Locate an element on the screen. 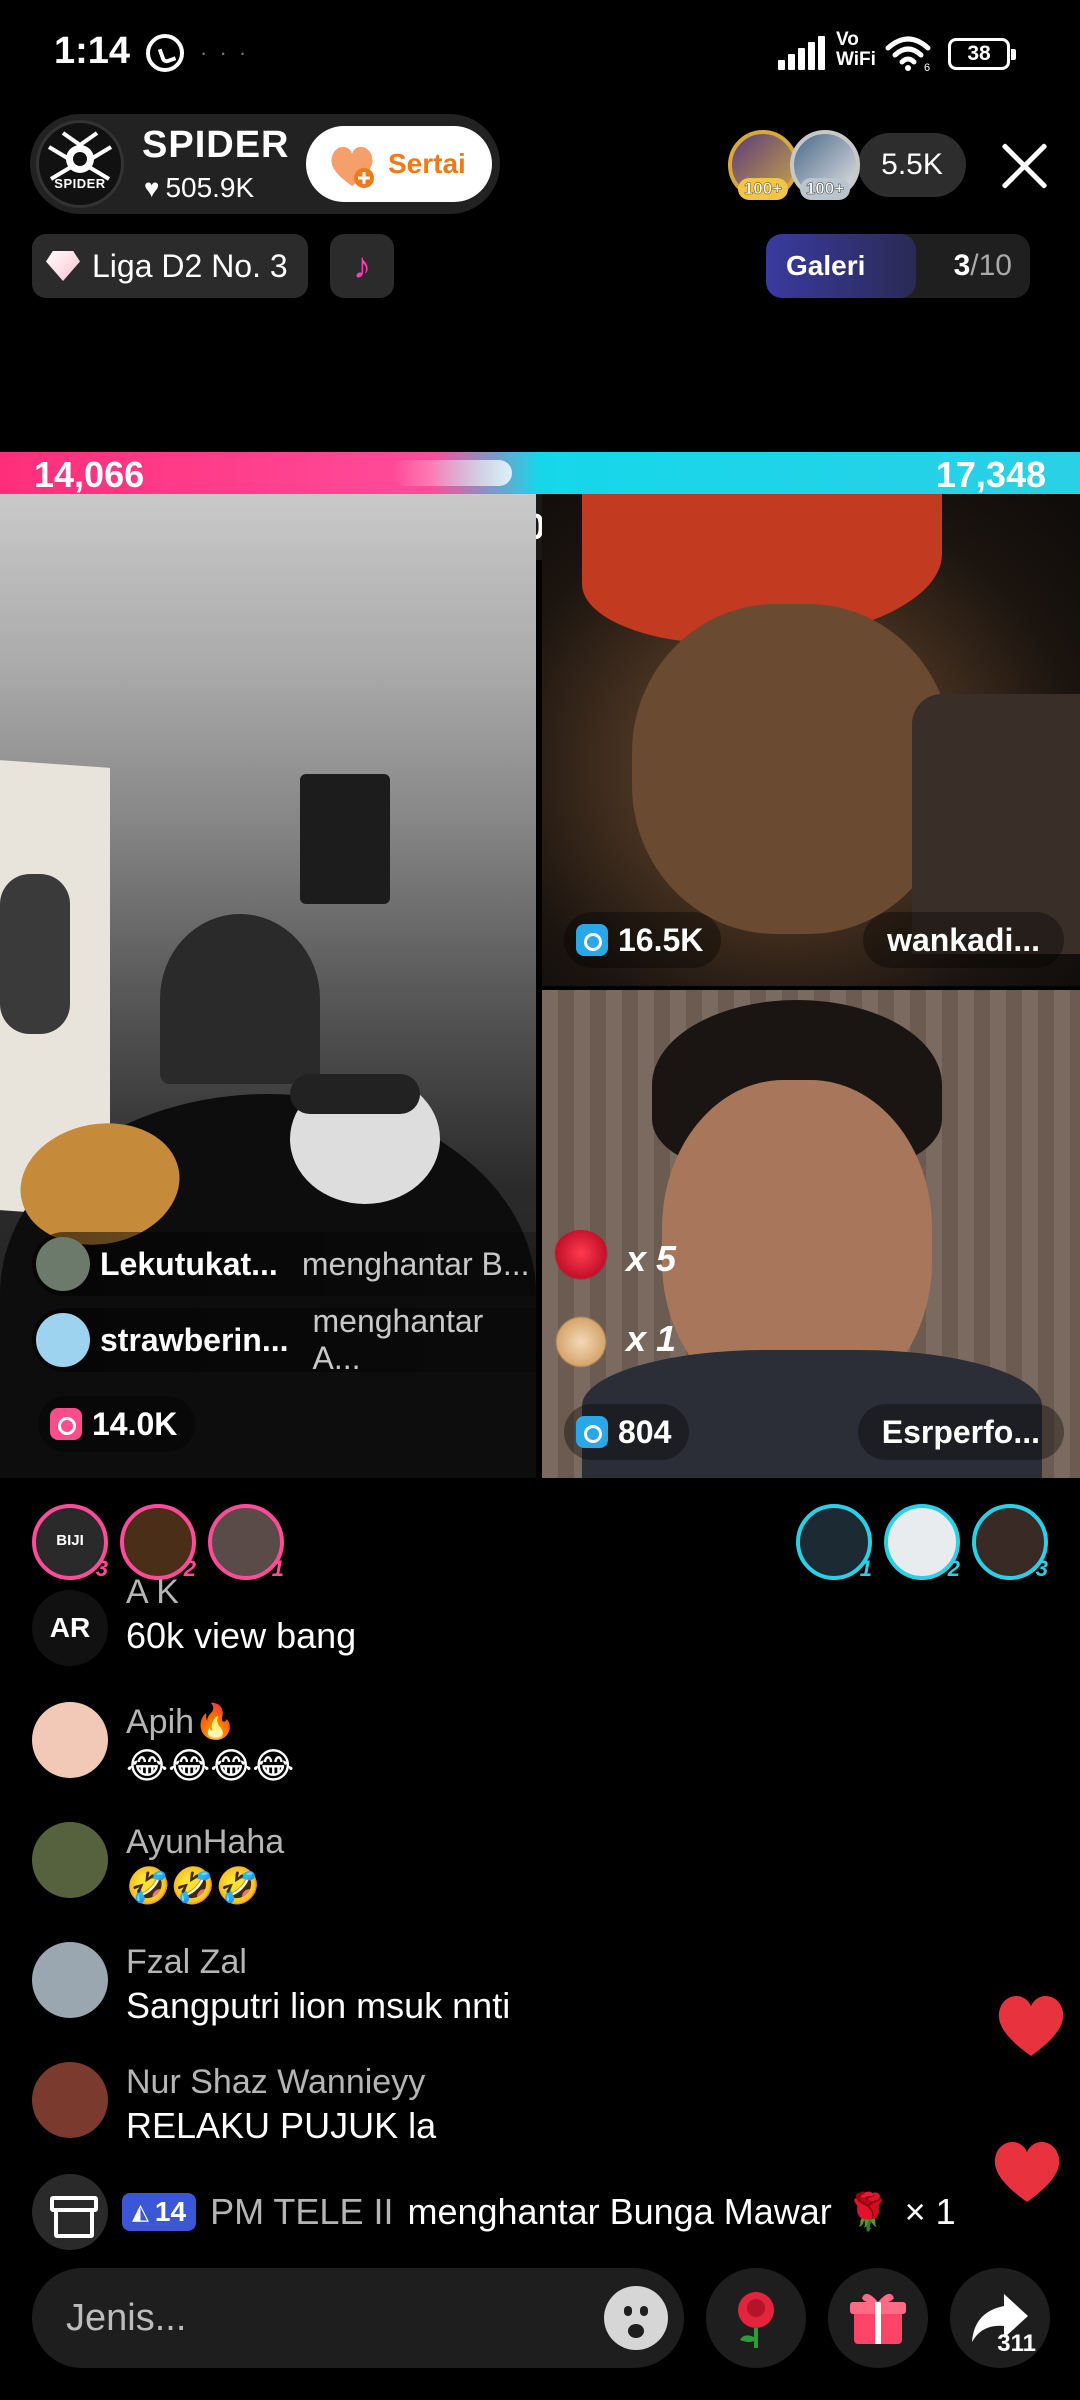  gift-message-text: menghantar Bunga Mawar is located at coordinates (619, 2211).